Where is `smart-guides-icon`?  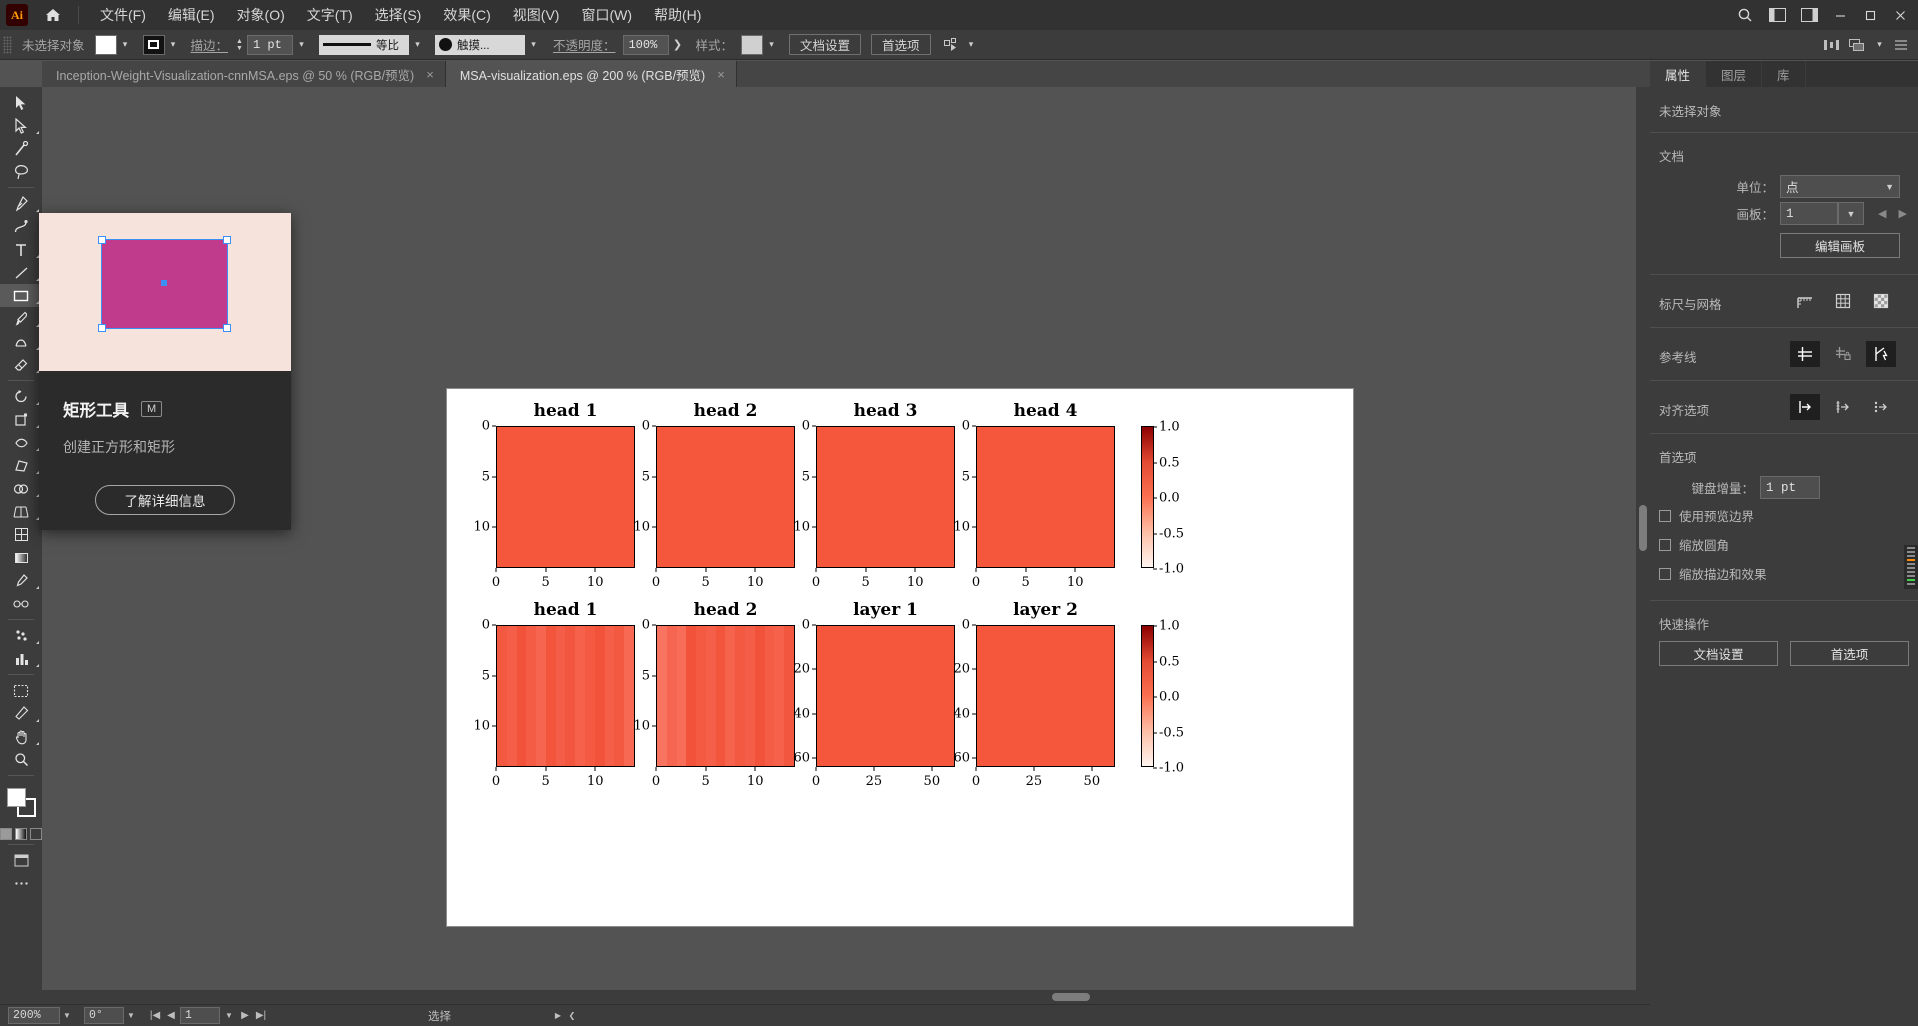 smart-guides-icon is located at coordinates (1881, 354).